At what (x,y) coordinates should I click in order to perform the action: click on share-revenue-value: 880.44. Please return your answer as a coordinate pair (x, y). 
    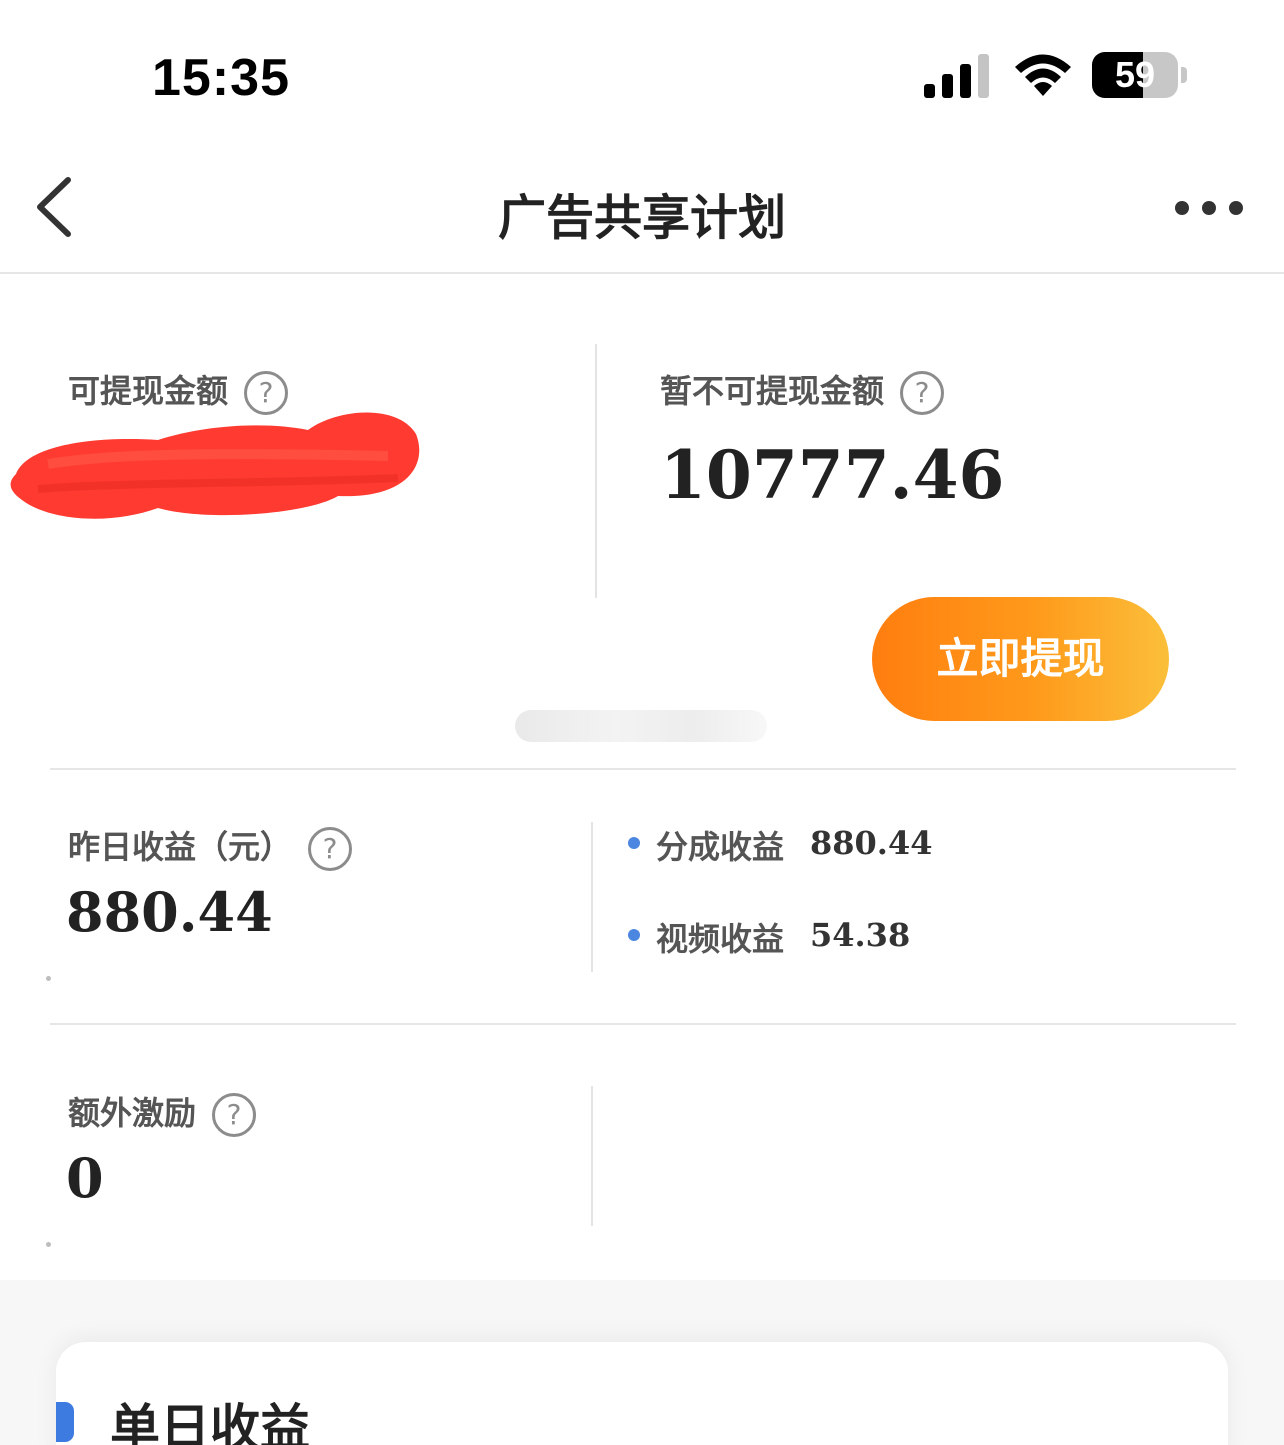
    Looking at the image, I should click on (871, 843).